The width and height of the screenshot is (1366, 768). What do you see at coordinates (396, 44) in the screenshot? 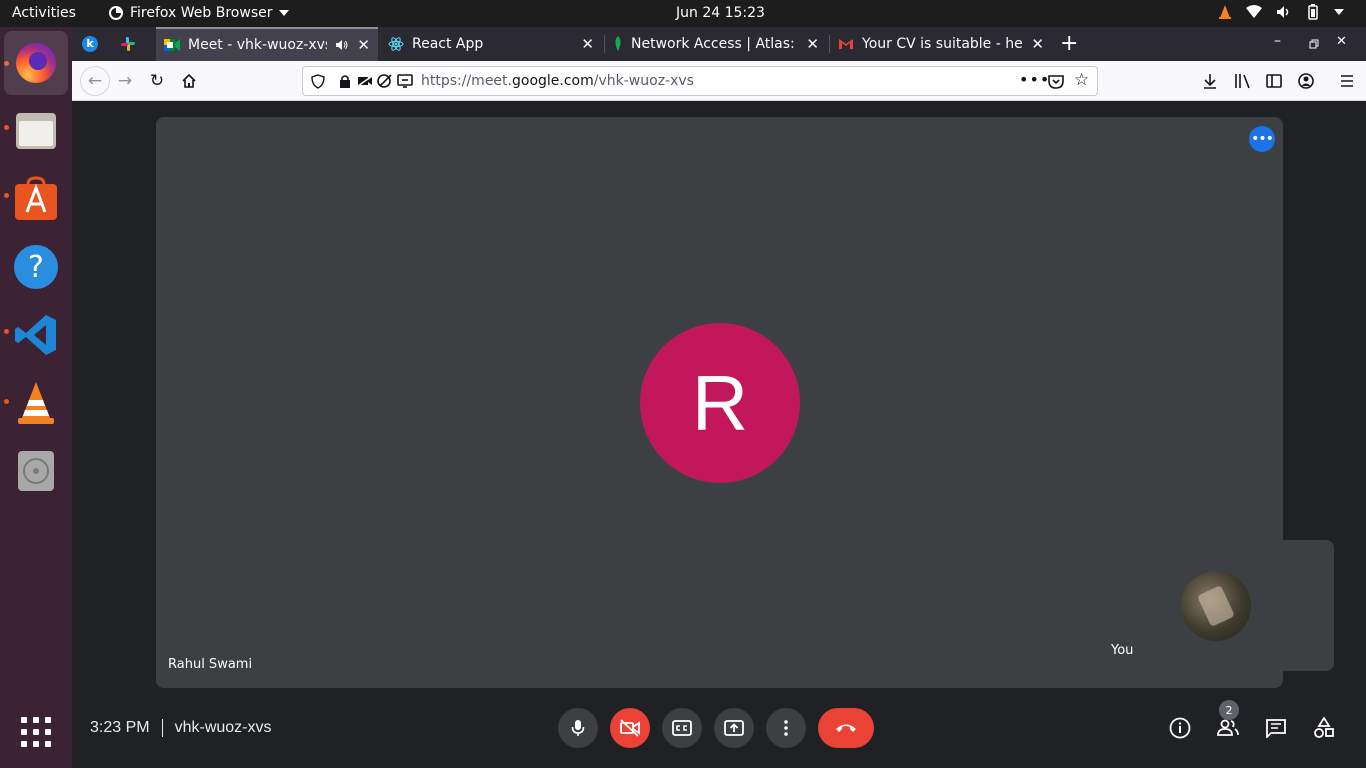
I see `react-icon` at bounding box center [396, 44].